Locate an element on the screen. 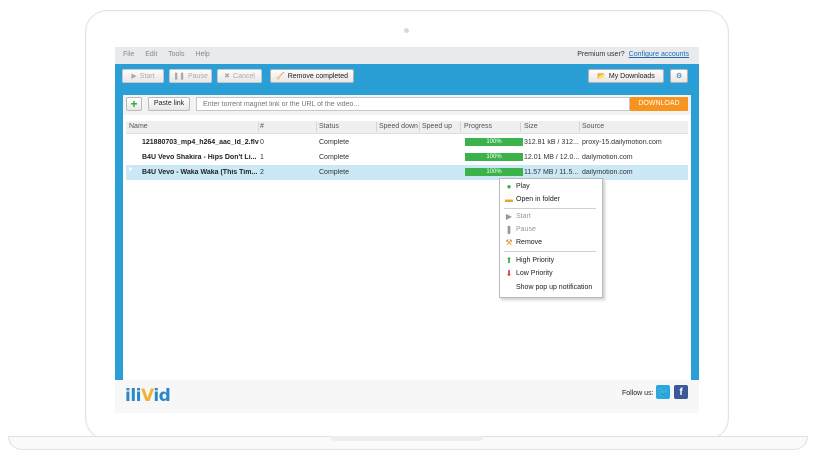 The width and height of the screenshot is (814, 468). ctx-show-popup: Show pop up notification is located at coordinates (550, 288).